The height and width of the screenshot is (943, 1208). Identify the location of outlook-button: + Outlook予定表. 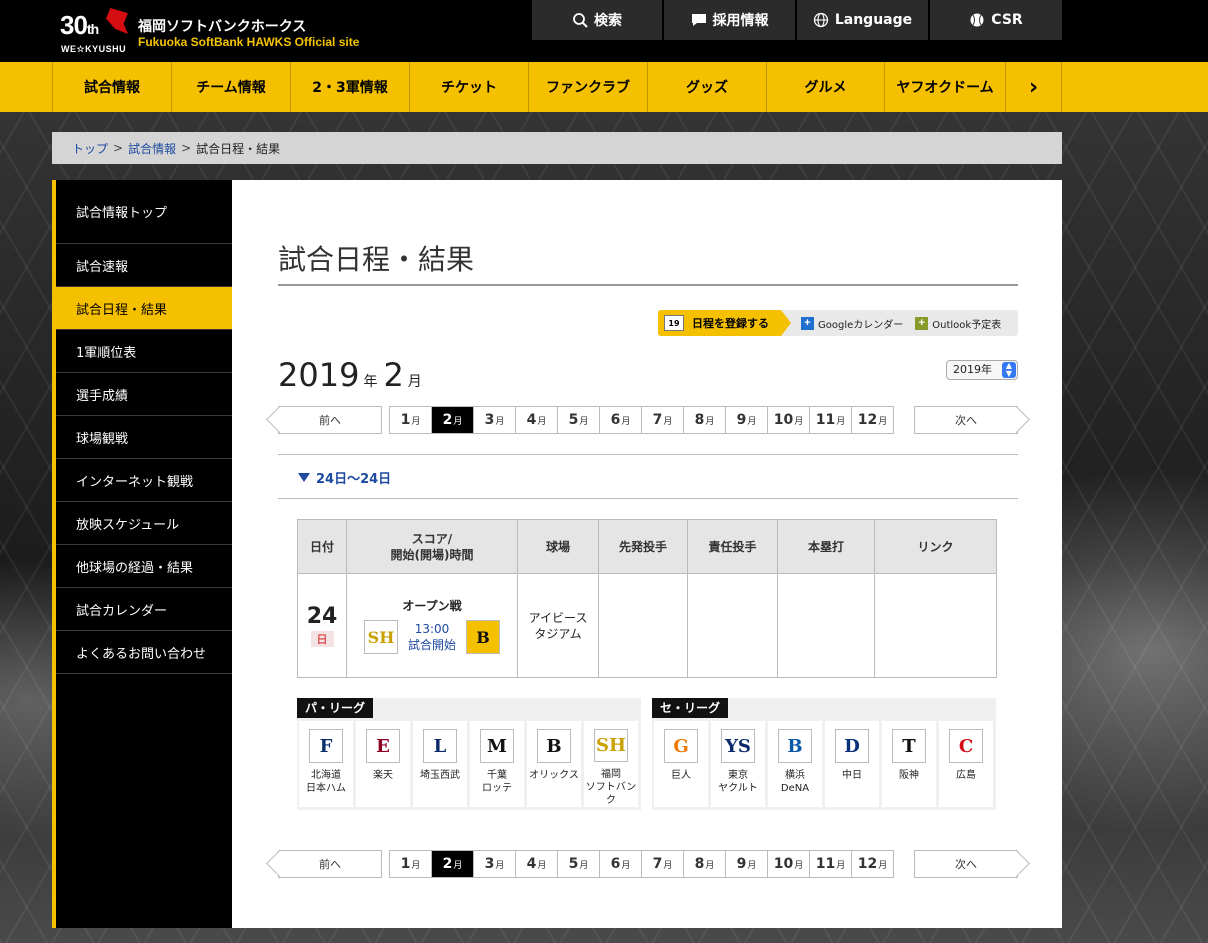
(958, 323).